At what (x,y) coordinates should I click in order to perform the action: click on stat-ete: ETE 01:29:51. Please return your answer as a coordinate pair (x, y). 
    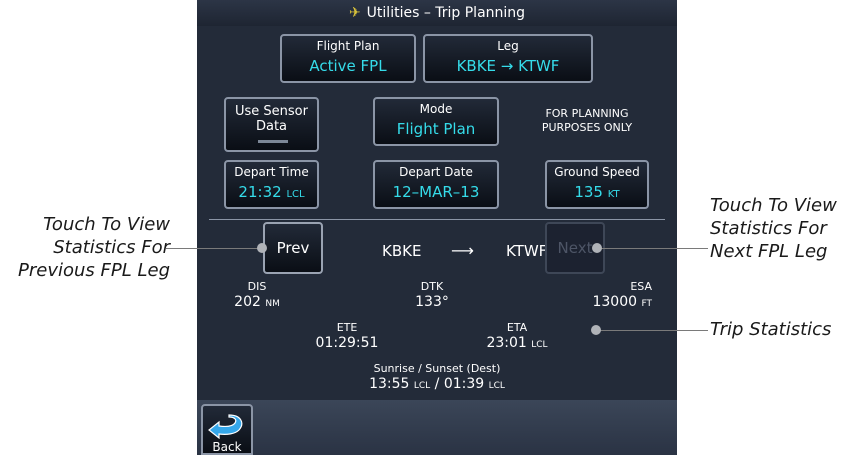
    Looking at the image, I should click on (347, 336).